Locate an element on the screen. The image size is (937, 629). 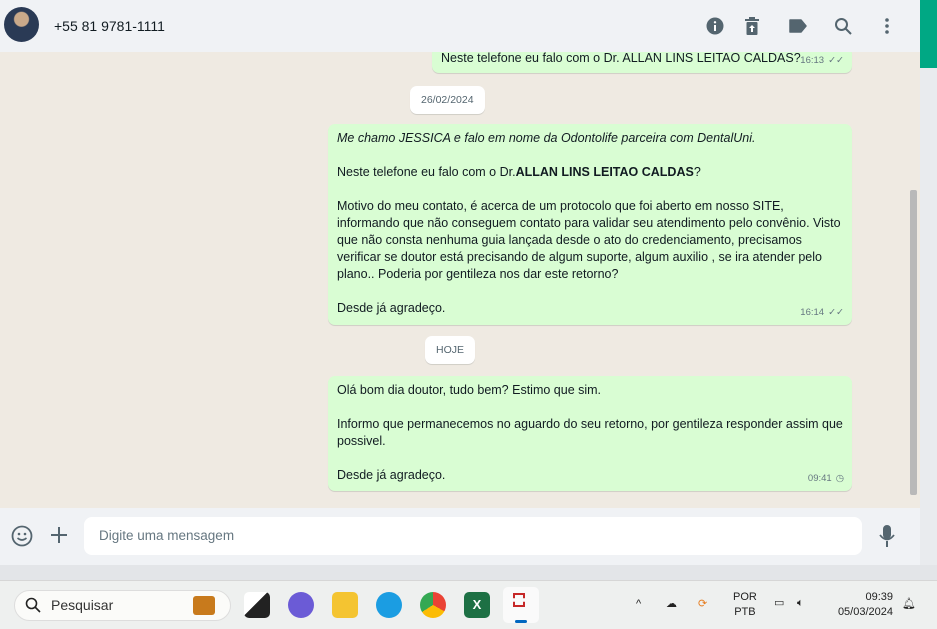
teams-icon is located at coordinates (301, 605).